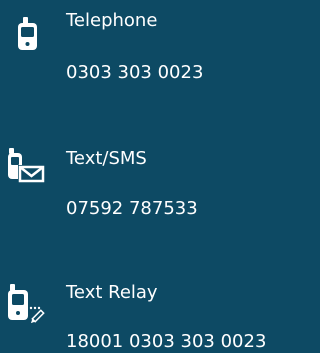  What do you see at coordinates (134, 73) in the screenshot?
I see `contact-phone-number: 0303 303 0023` at bounding box center [134, 73].